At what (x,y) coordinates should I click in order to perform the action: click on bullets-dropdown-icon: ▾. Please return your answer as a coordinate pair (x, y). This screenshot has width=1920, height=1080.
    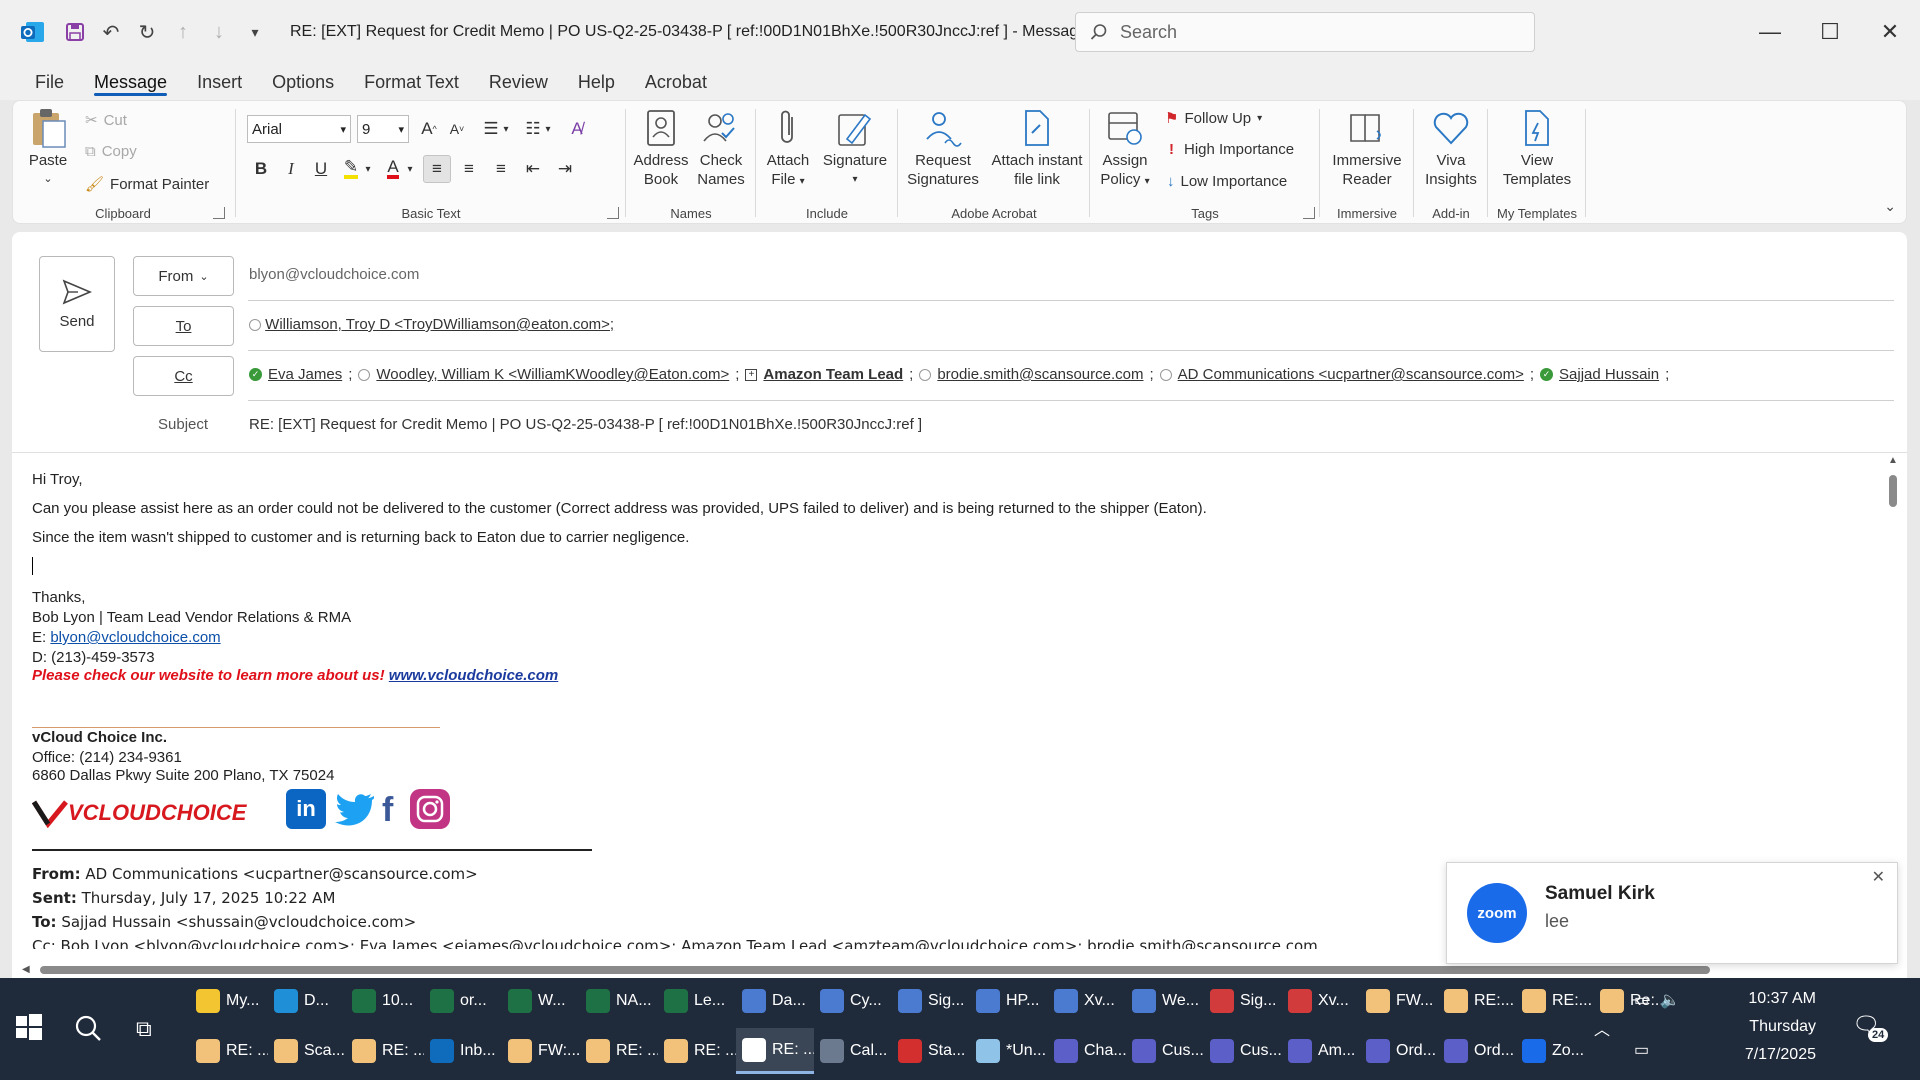
    Looking at the image, I should click on (506, 129).